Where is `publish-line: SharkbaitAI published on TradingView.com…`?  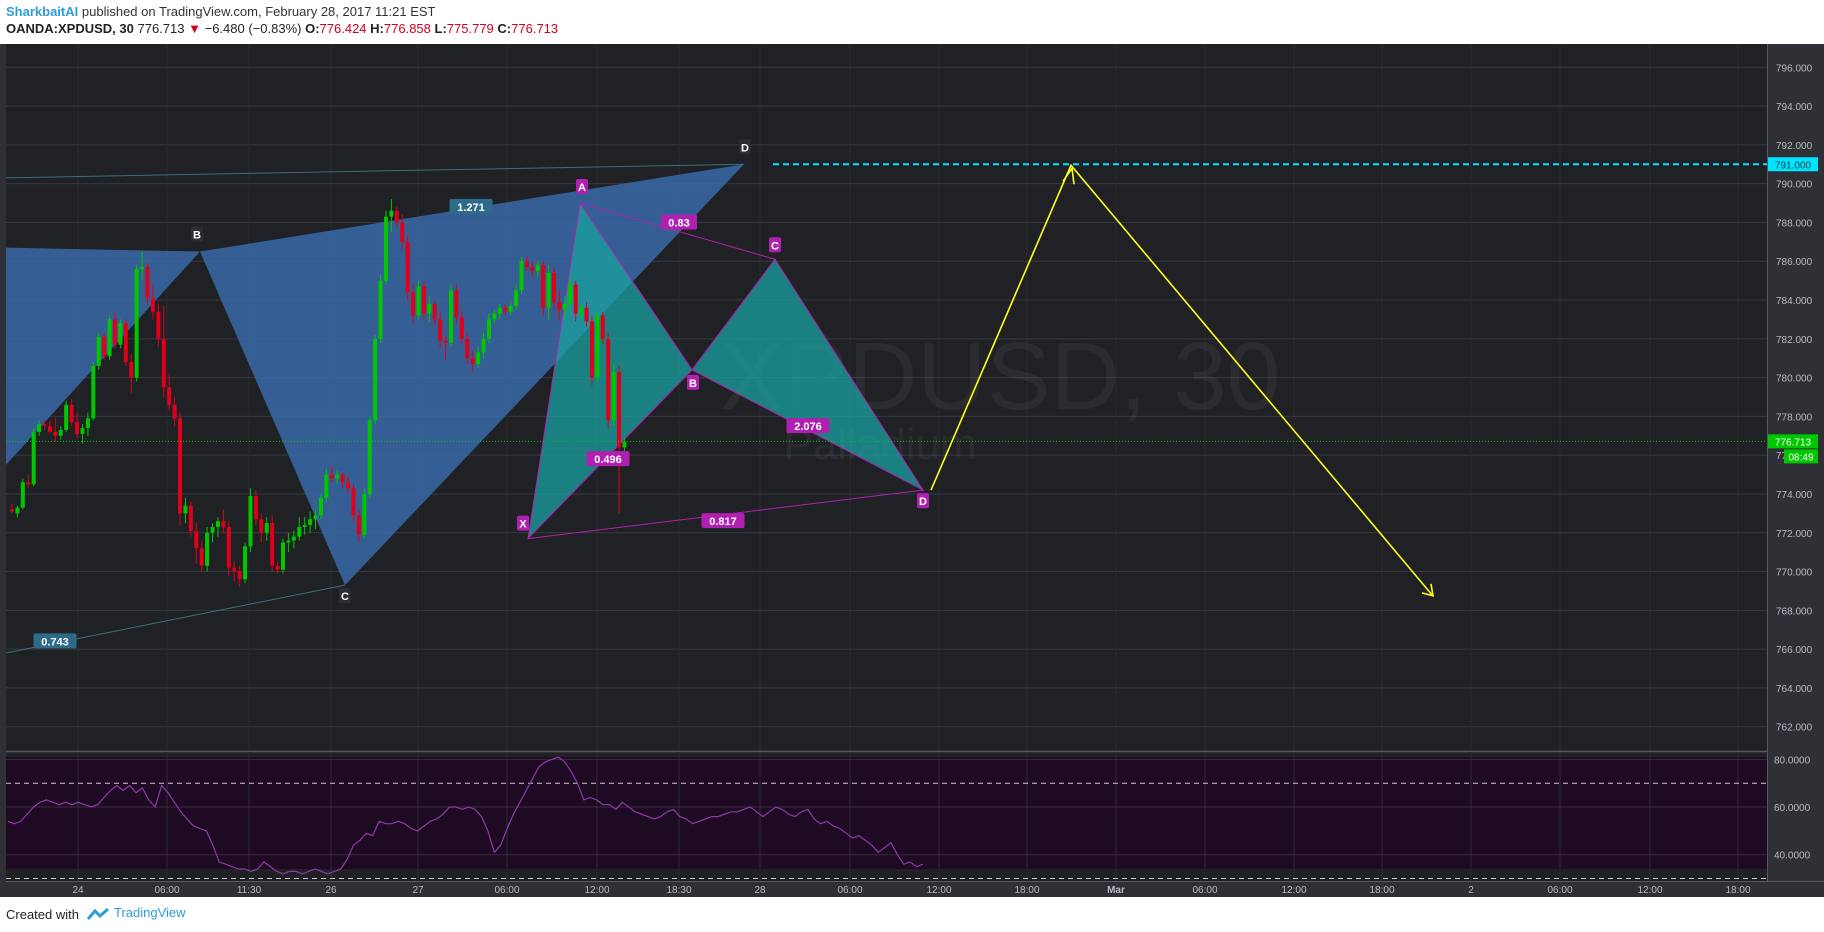 publish-line: SharkbaitAI published on TradingView.com… is located at coordinates (221, 11).